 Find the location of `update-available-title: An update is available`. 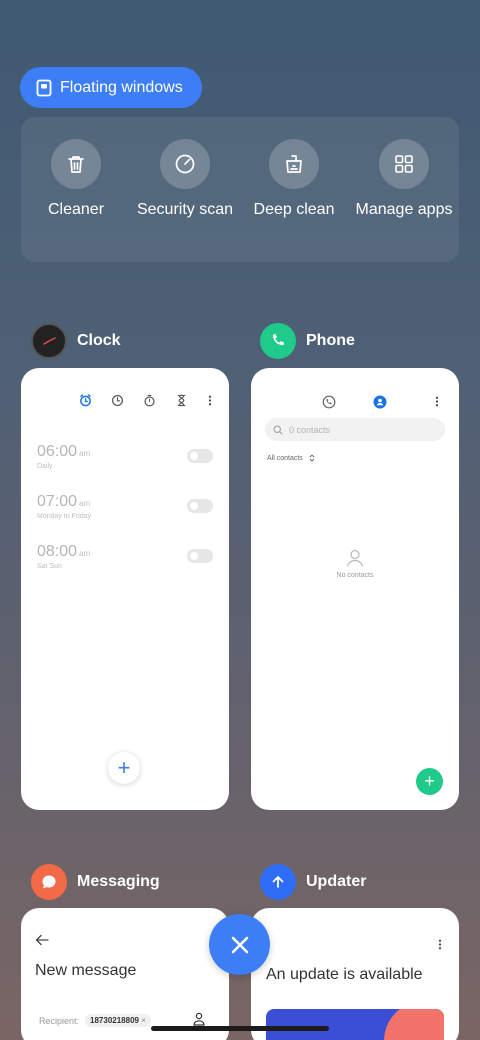

update-available-title: An update is available is located at coordinates (344, 974).